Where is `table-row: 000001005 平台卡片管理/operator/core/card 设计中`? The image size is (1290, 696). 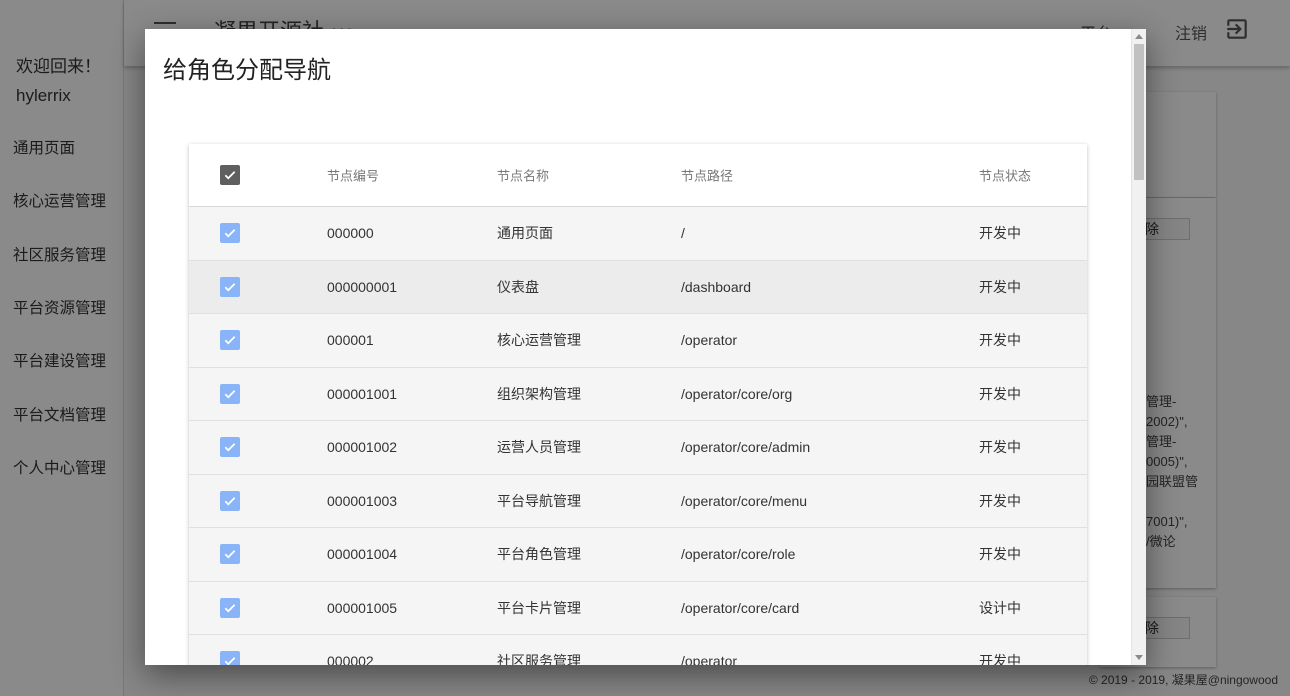 table-row: 000001005 平台卡片管理/operator/core/card 设计中 is located at coordinates (638, 608).